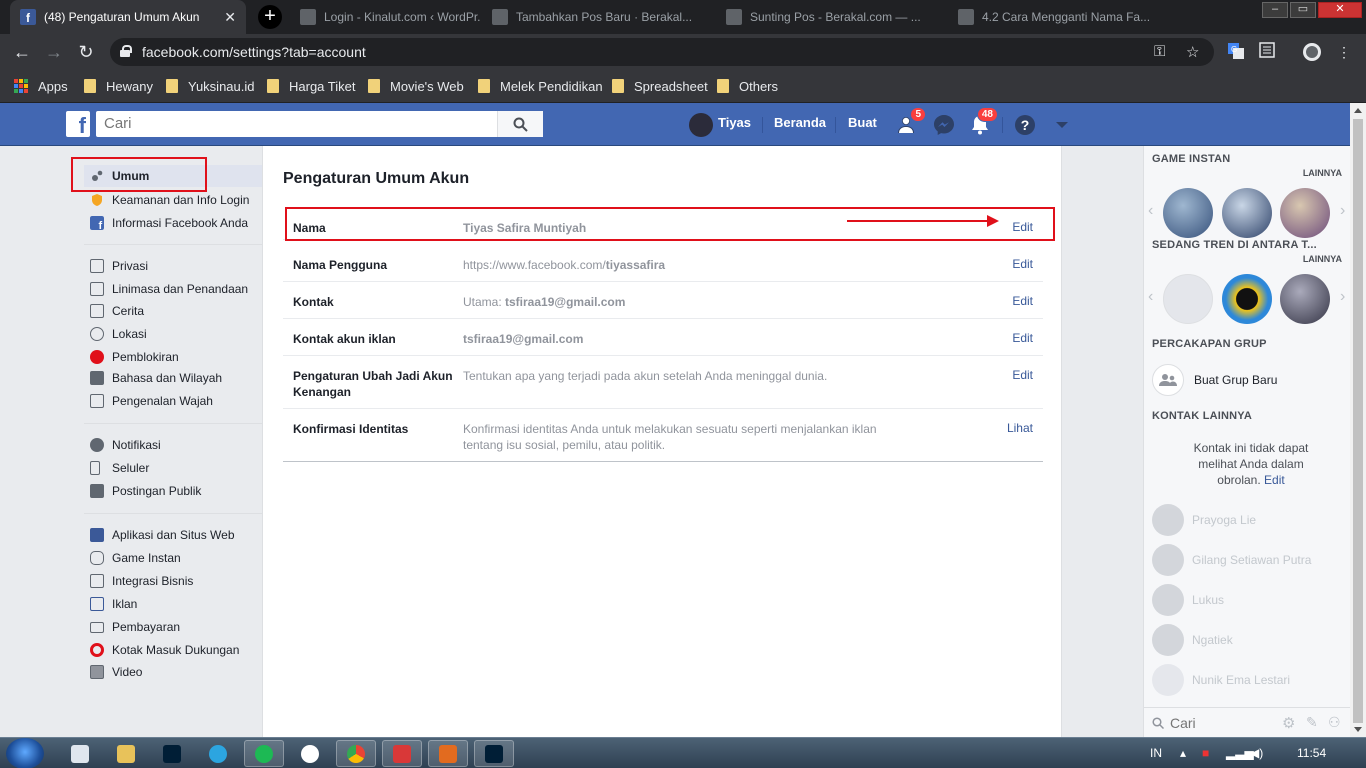  What do you see at coordinates (173, 558) in the screenshot?
I see `nav-item-instant-games: Game Instan` at bounding box center [173, 558].